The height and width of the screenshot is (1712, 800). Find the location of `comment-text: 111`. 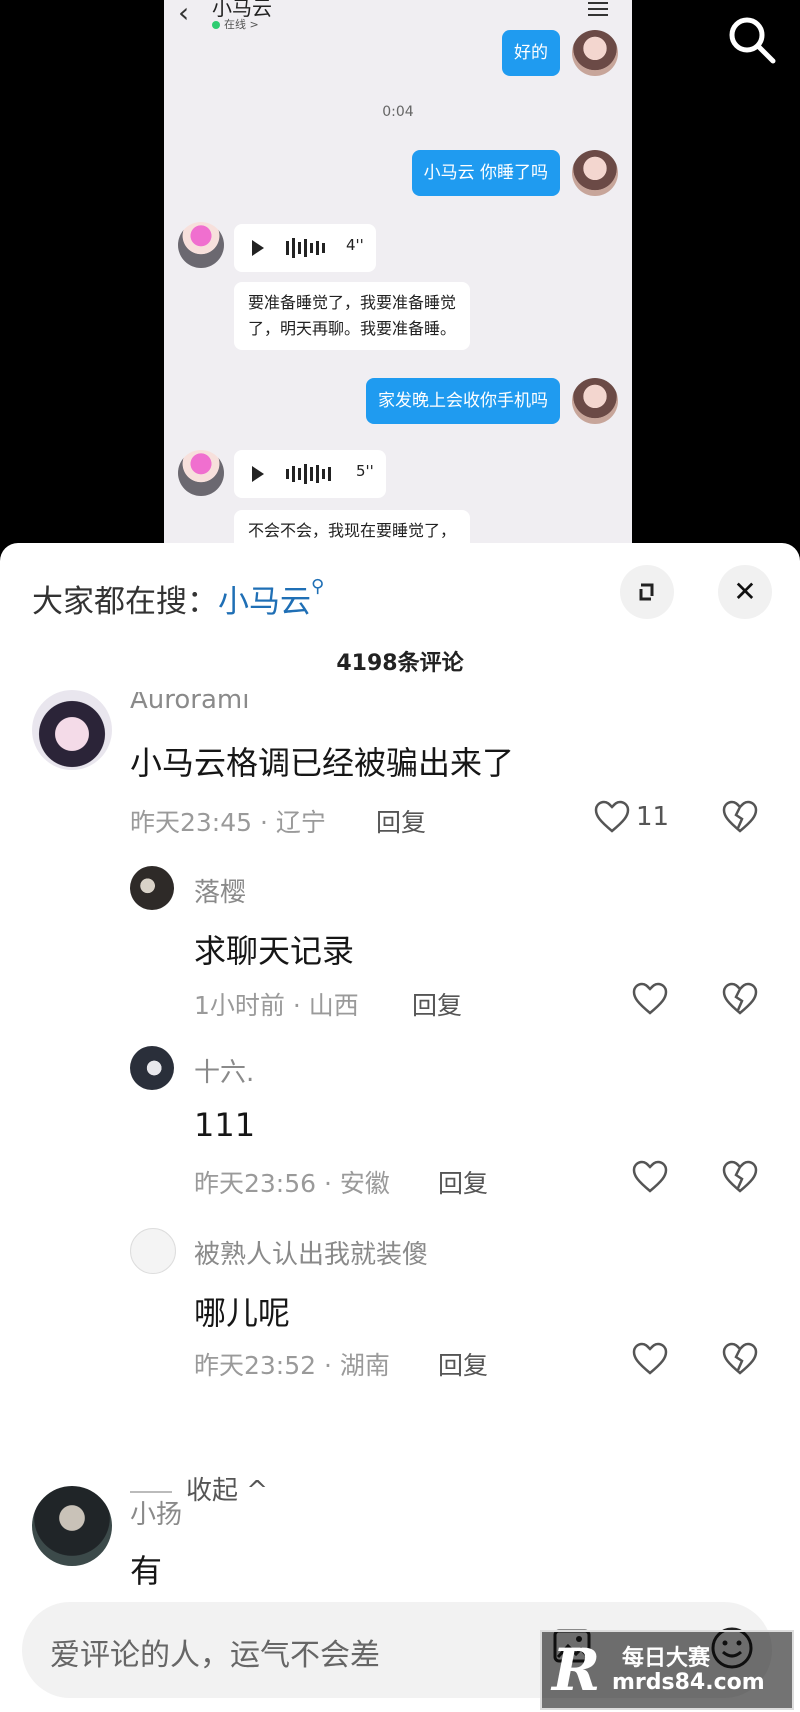

comment-text: 111 is located at coordinates (225, 1125).